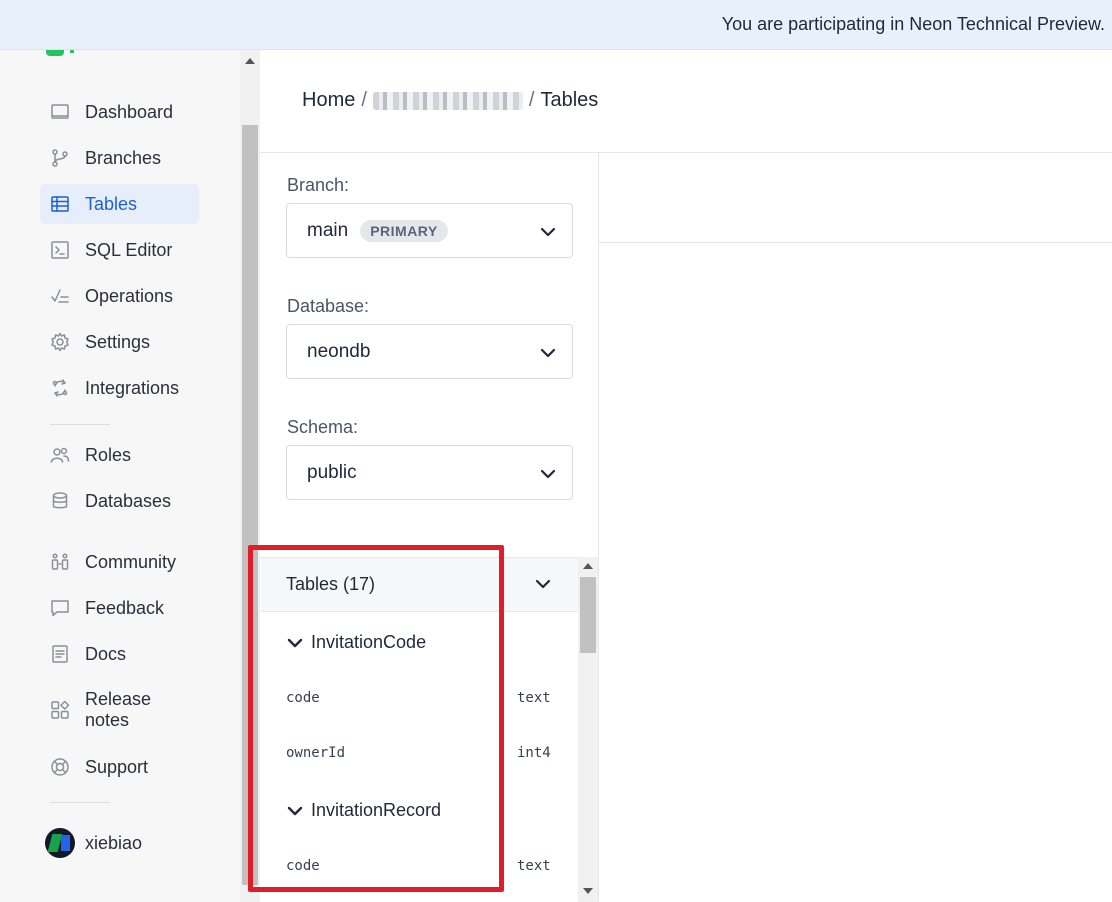 The width and height of the screenshot is (1112, 902). Describe the element at coordinates (369, 642) in the screenshot. I see `table-name: InvitationCode` at that location.